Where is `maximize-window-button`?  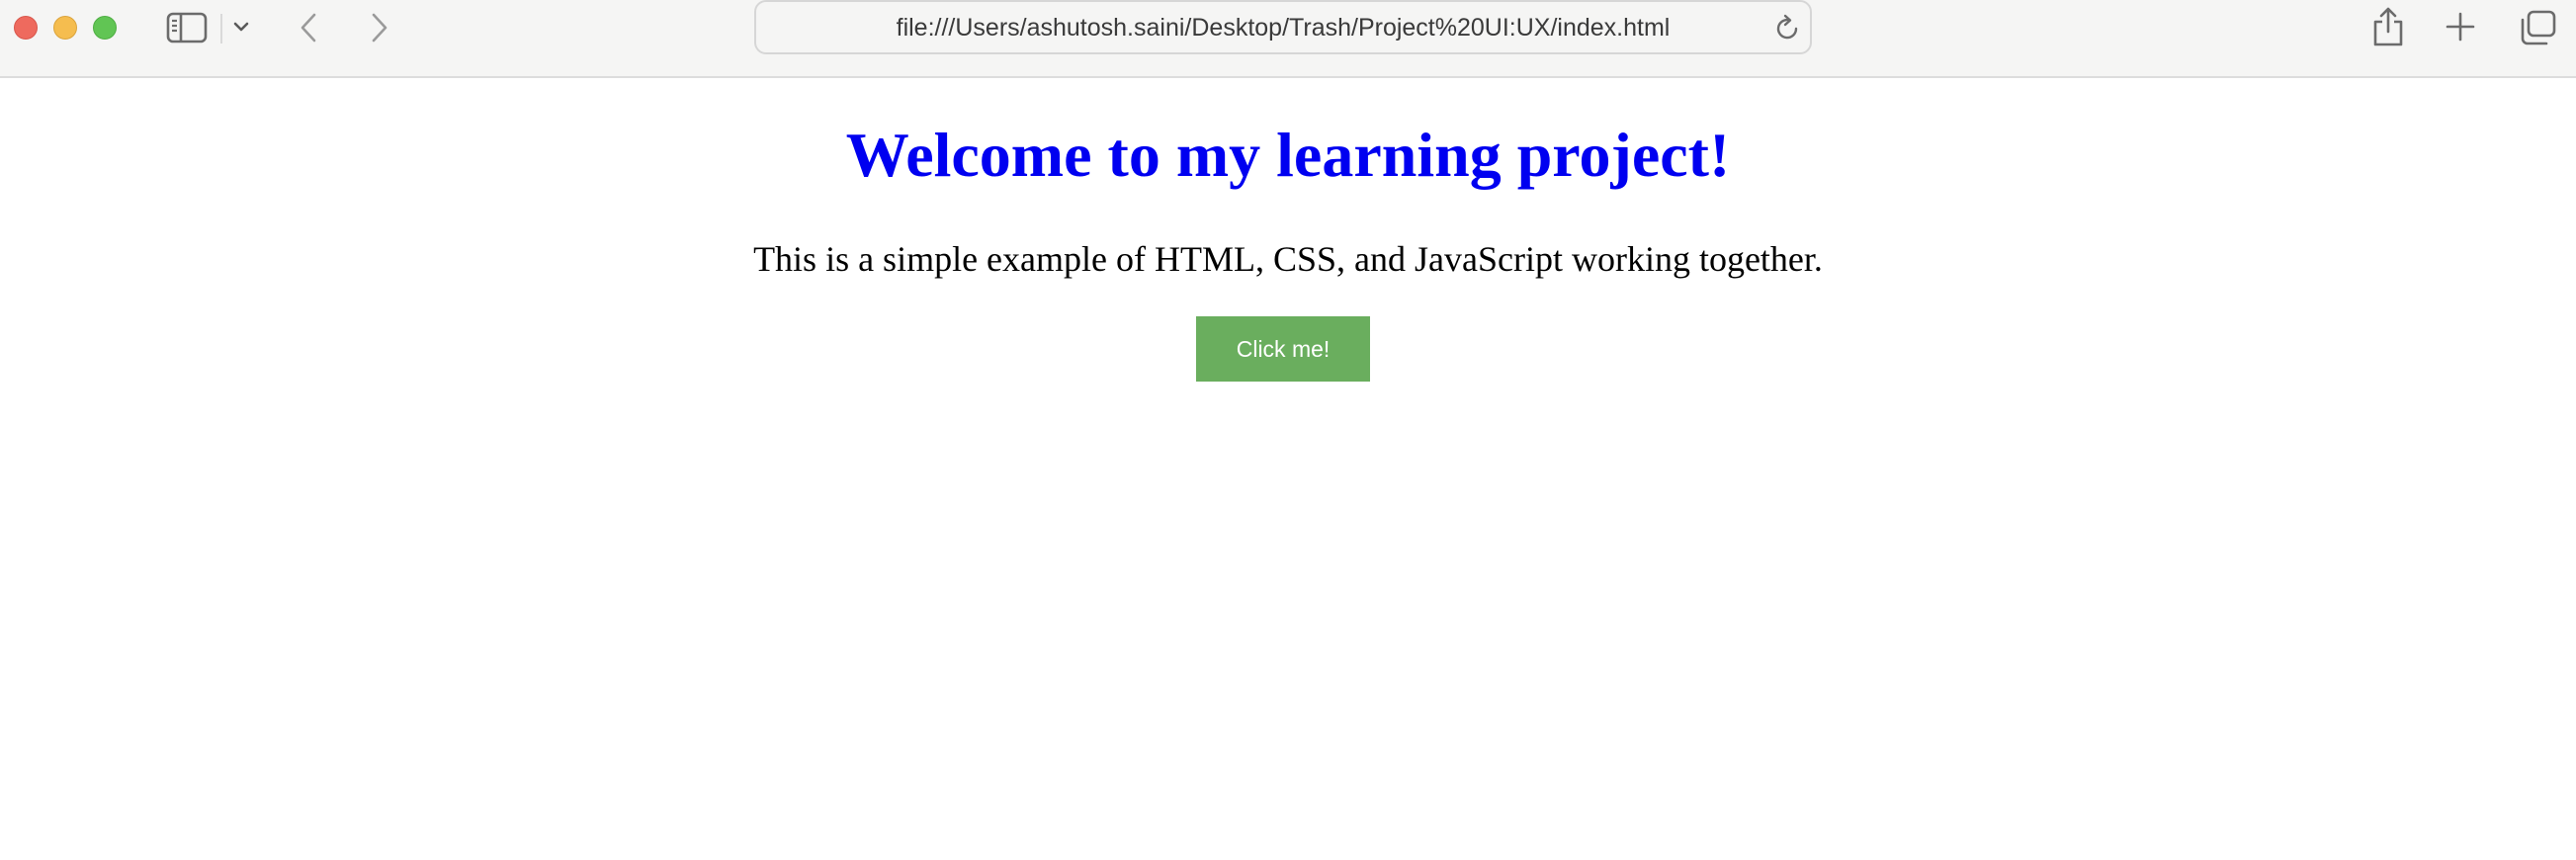 maximize-window-button is located at coordinates (105, 28).